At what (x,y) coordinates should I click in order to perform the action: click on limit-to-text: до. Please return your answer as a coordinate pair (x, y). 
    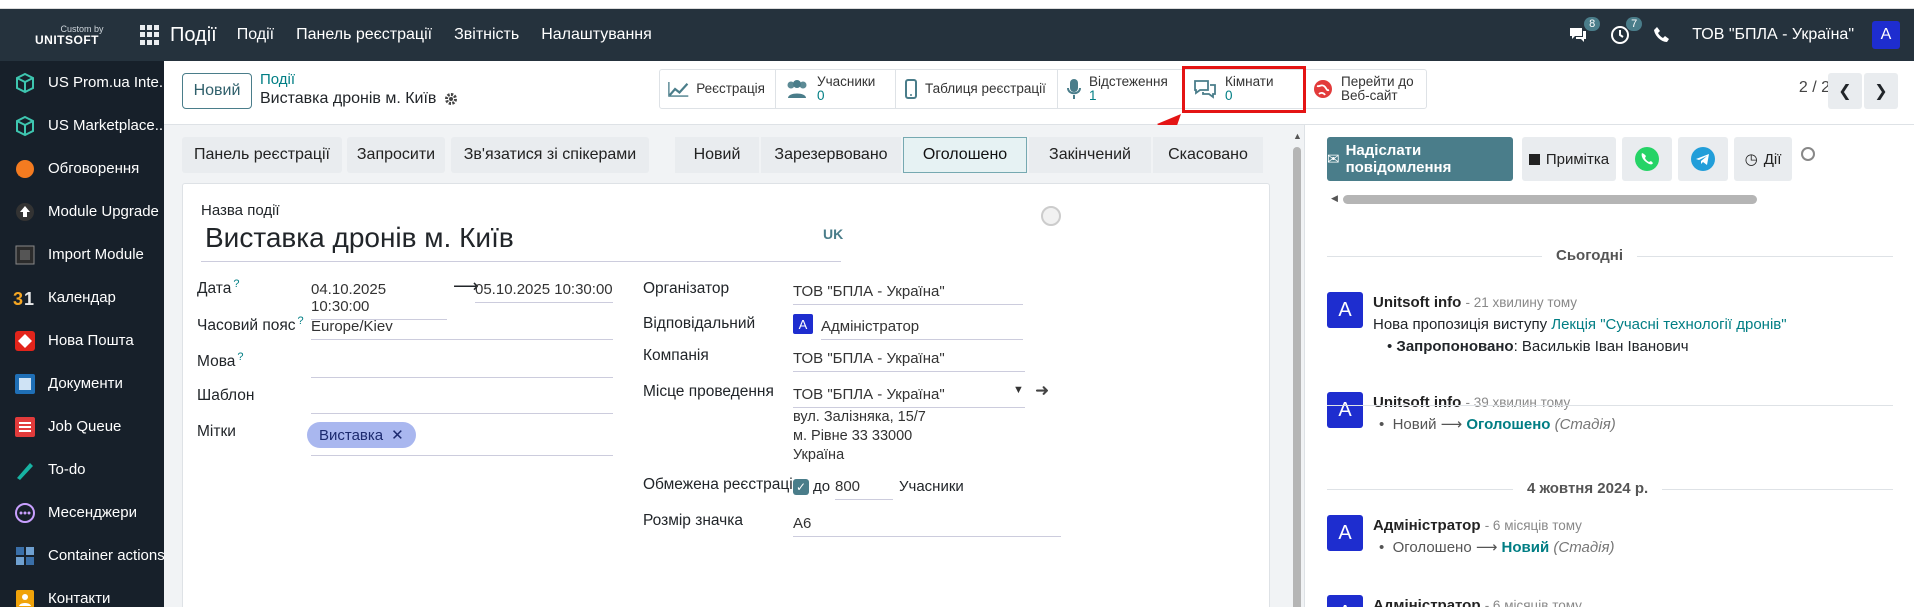
    Looking at the image, I should click on (822, 486).